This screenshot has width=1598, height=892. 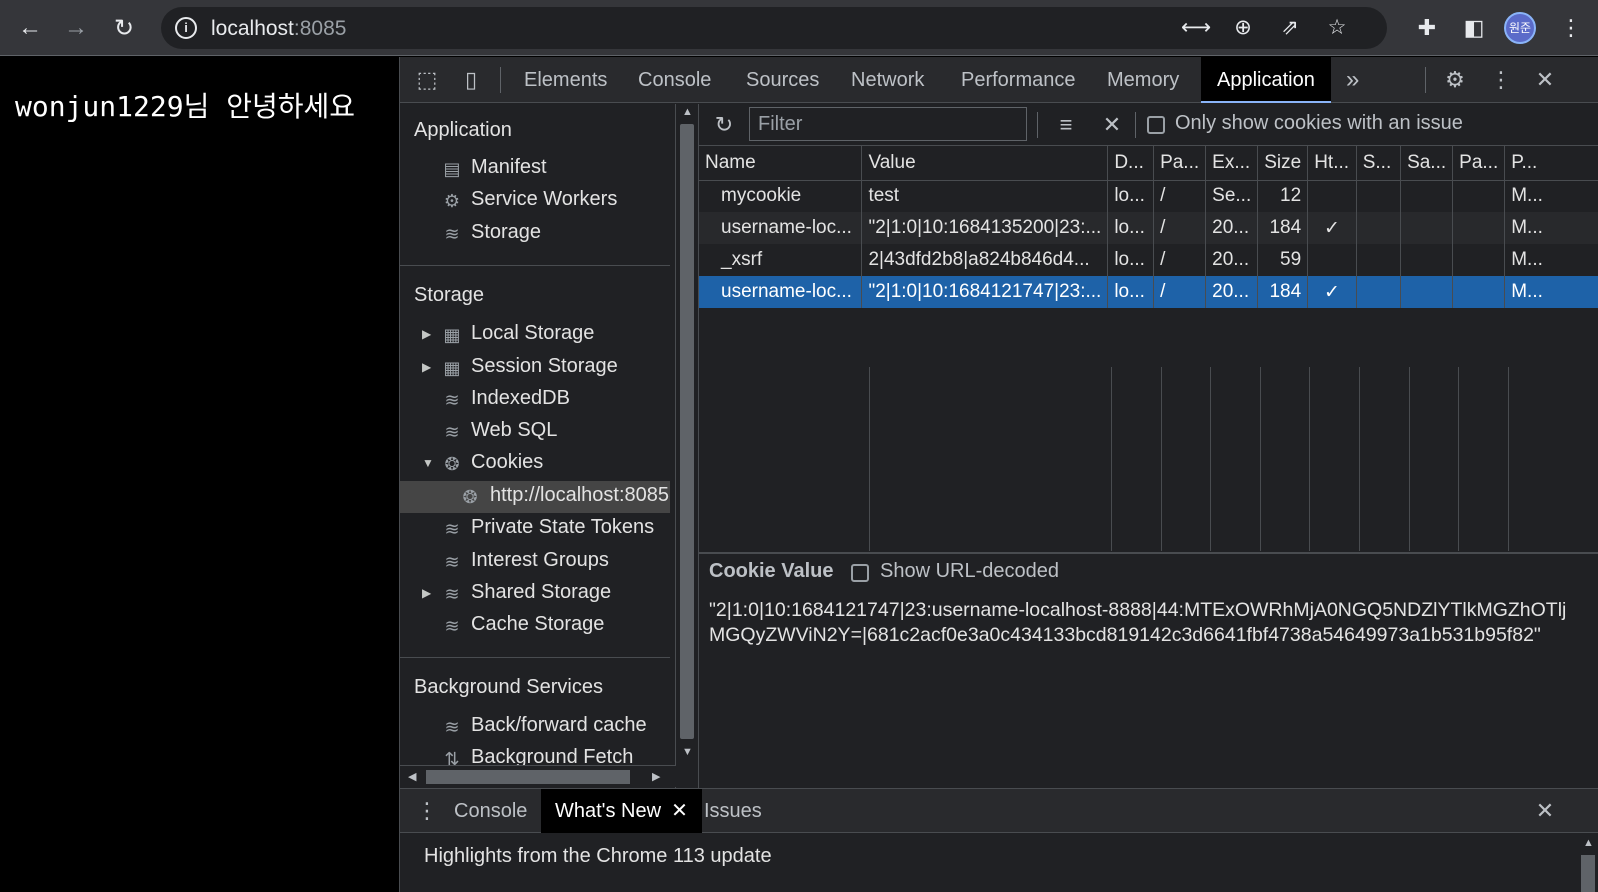 What do you see at coordinates (278, 29) in the screenshot?
I see `url-text: localhost:8085` at bounding box center [278, 29].